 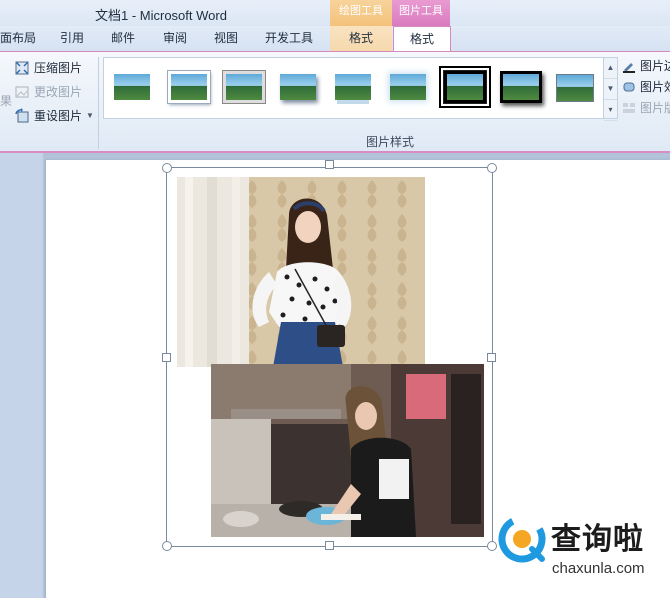 I want to click on reset-dropdown-arrow-icon: ▼, so click(x=90, y=116).